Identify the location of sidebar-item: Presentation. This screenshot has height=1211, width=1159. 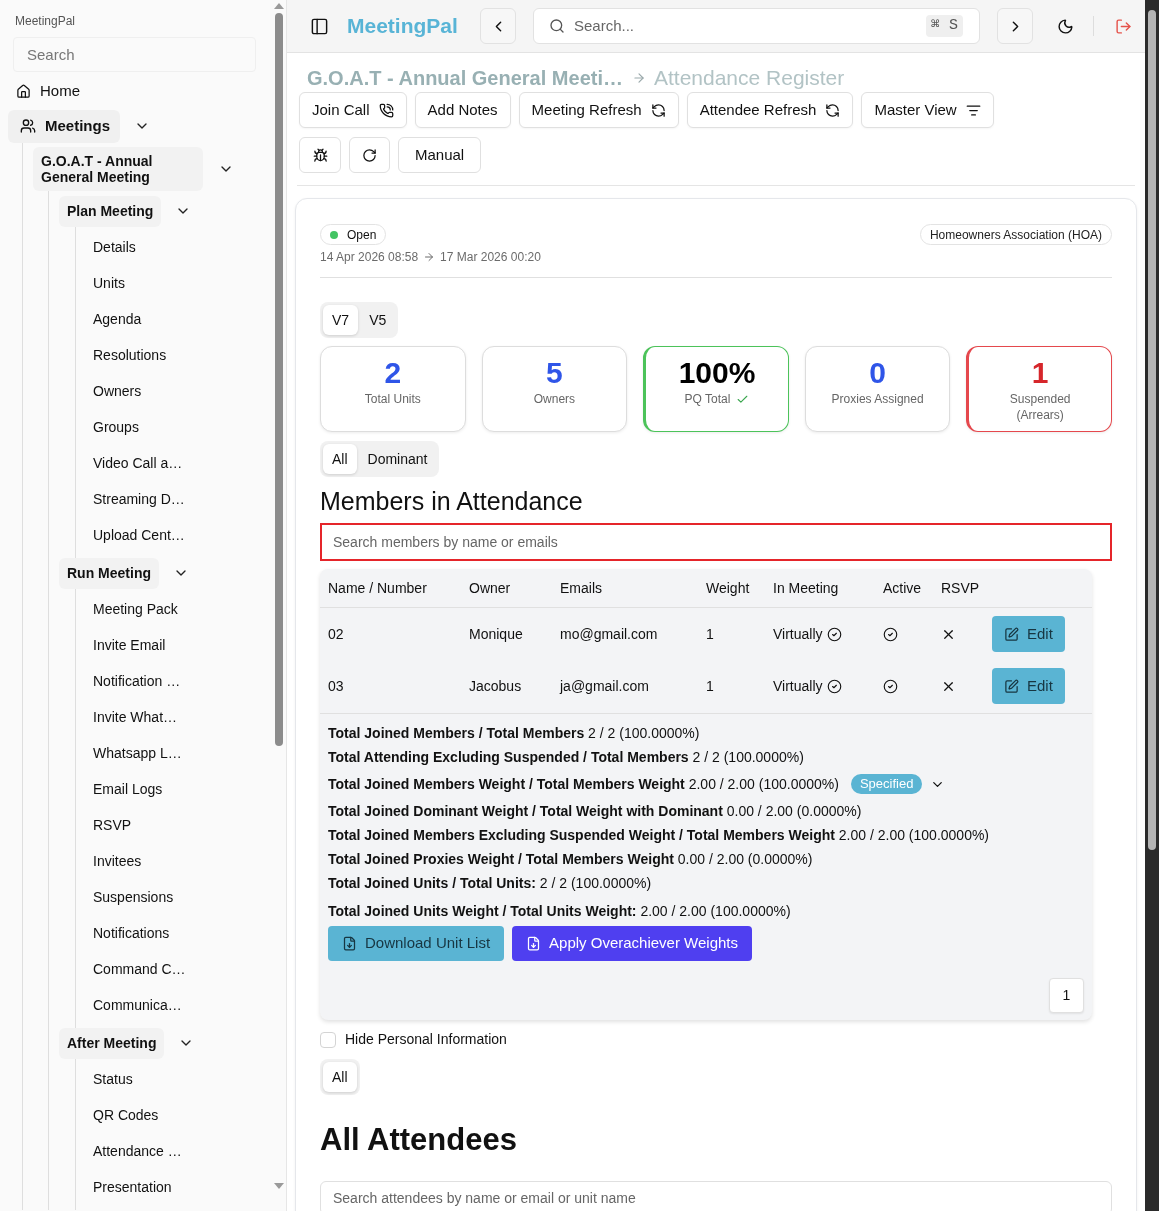
(132, 1187).